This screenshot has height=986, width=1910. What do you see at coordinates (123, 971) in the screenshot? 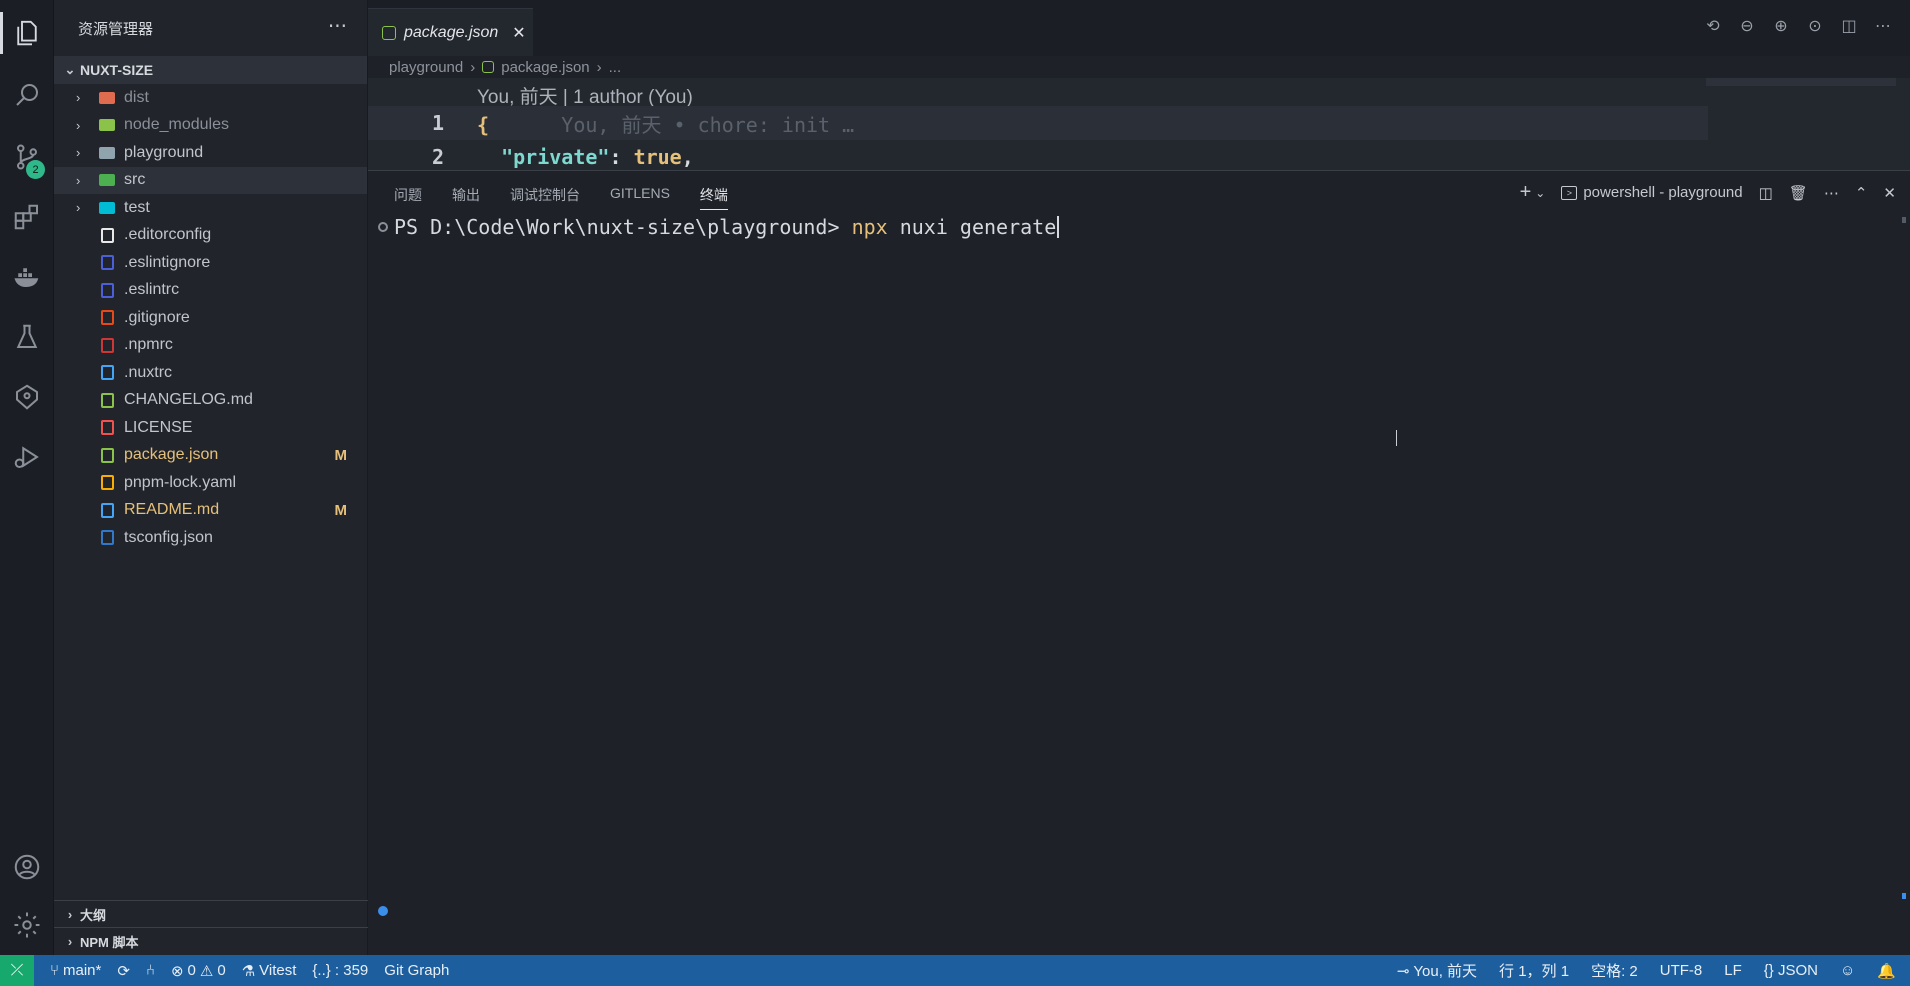
I see `sync-item: ⟳` at bounding box center [123, 971].